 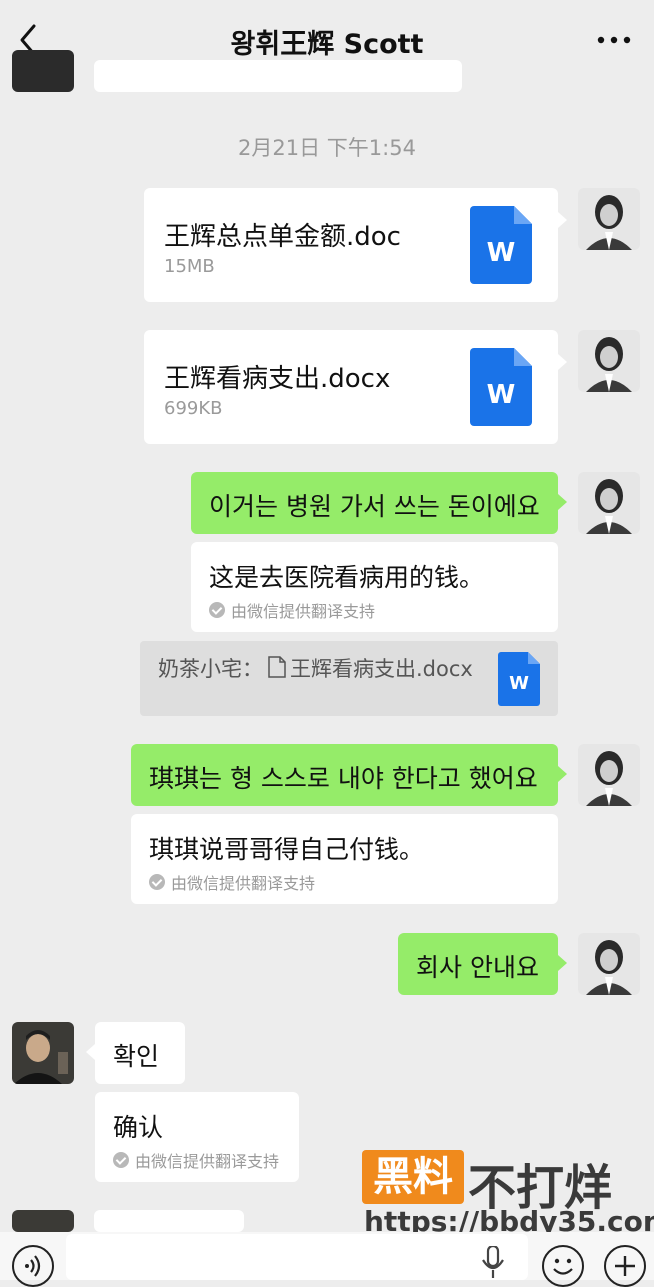 What do you see at coordinates (347, 577) in the screenshot?
I see `translation-text: 这是去医院看病用的钱。` at bounding box center [347, 577].